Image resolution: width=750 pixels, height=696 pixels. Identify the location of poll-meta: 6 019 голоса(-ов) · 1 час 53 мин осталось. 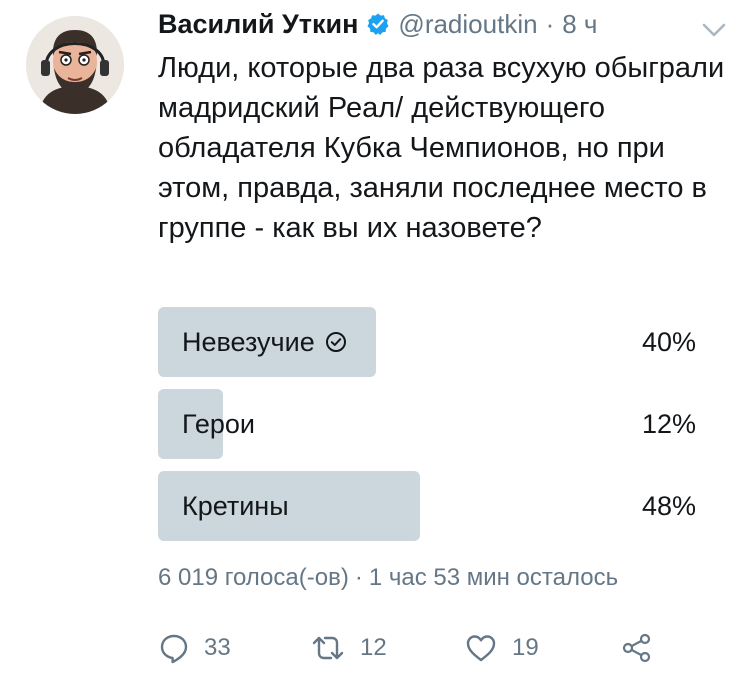
(388, 578).